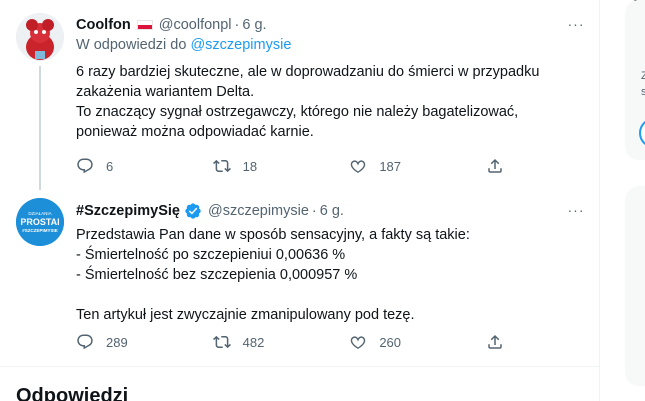 The width and height of the screenshot is (645, 401). What do you see at coordinates (643, 92) in the screenshot?
I see `sidebar-text: s` at bounding box center [643, 92].